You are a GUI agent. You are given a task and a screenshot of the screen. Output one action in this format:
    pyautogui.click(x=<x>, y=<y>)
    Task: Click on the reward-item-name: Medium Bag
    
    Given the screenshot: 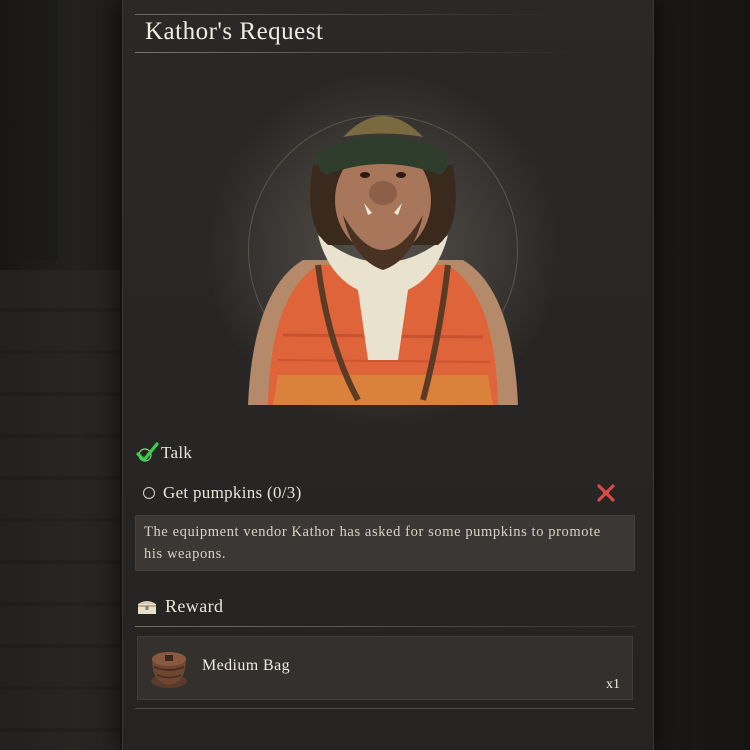 What is the action you would take?
    pyautogui.click(x=246, y=665)
    